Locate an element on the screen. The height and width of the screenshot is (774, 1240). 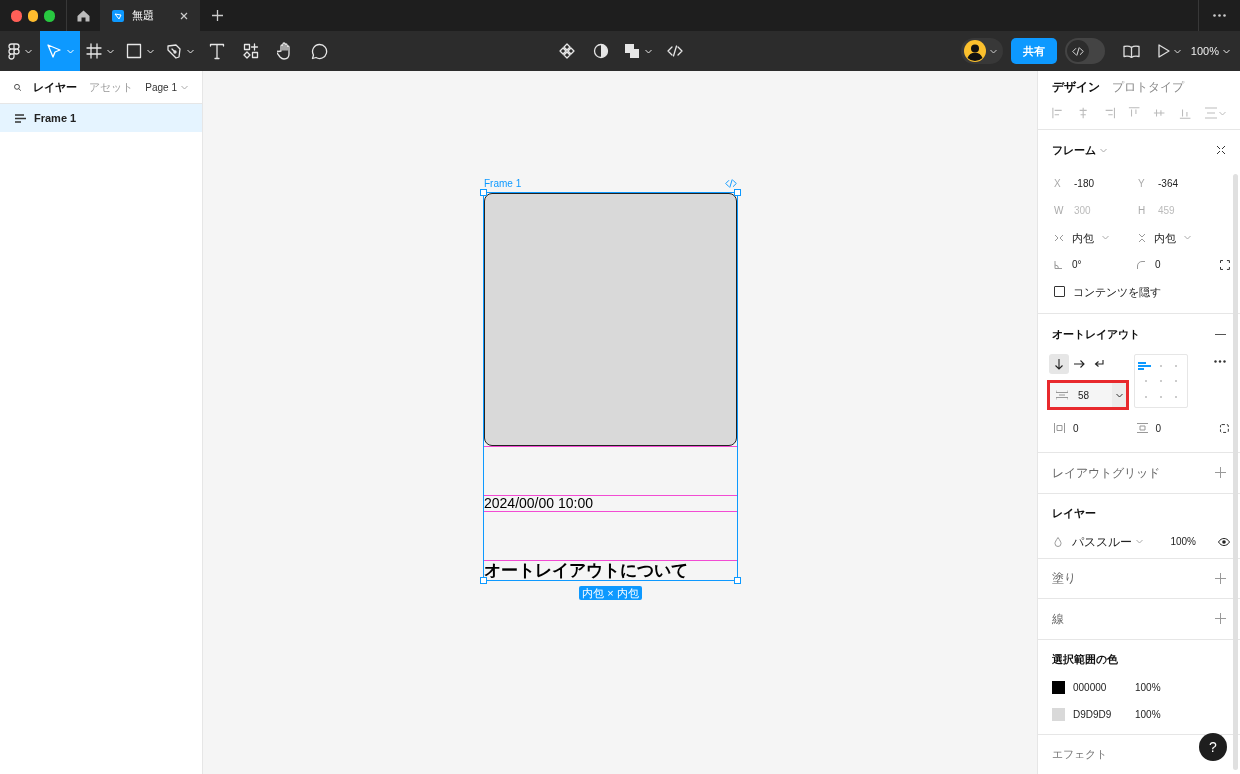
field-label: X is located at coordinates (1058, 184).